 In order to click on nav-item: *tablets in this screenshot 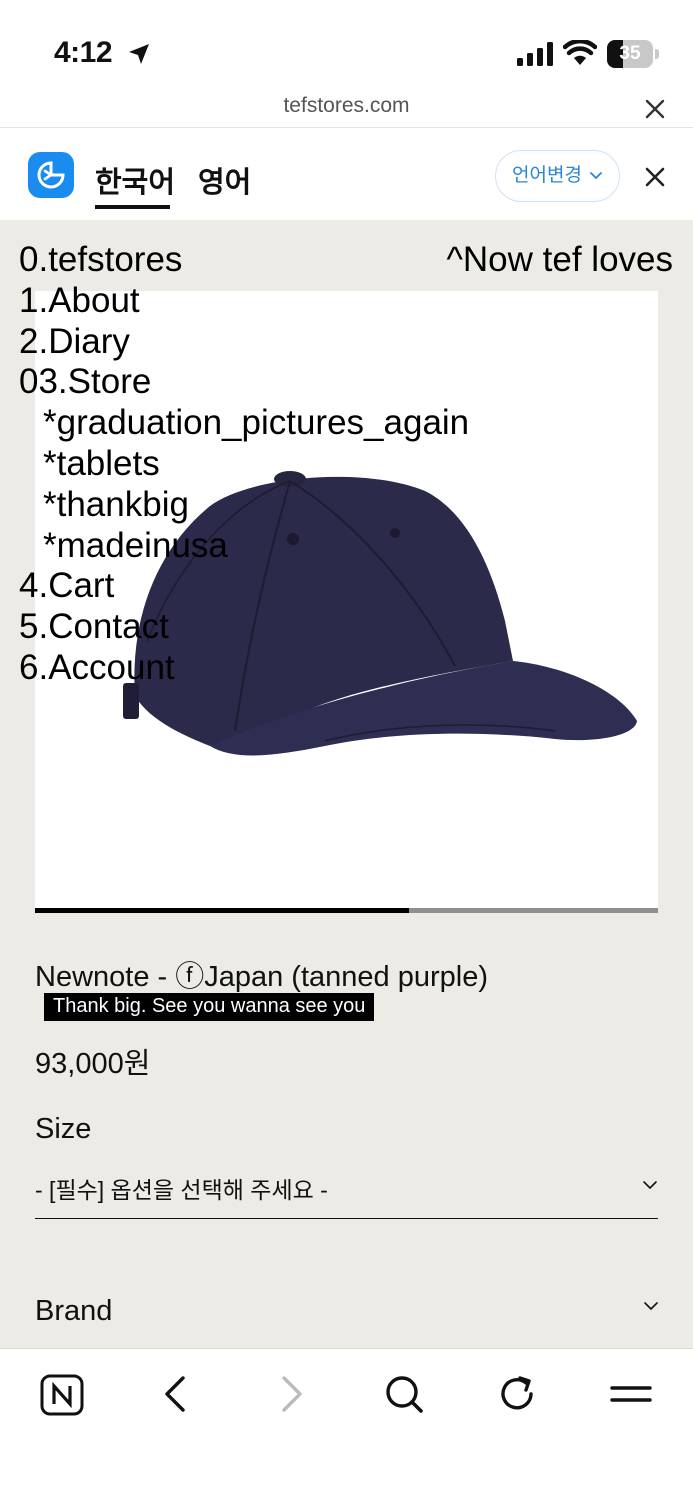, I will do `click(244, 464)`.